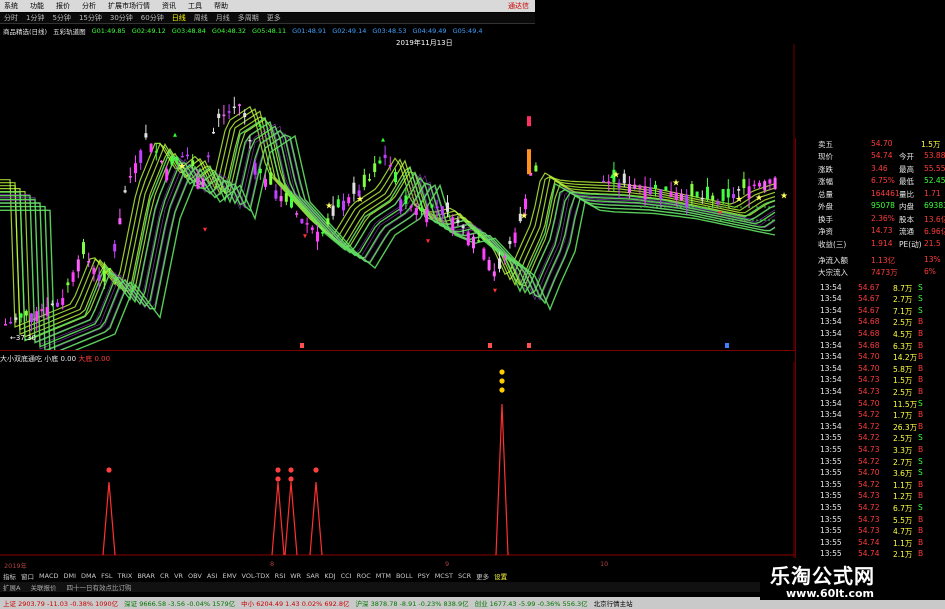 Image resolution: width=945 pixels, height=609 pixels. Describe the element at coordinates (129, 6) in the screenshot. I see `menu-item: 扩展市场行情` at that location.